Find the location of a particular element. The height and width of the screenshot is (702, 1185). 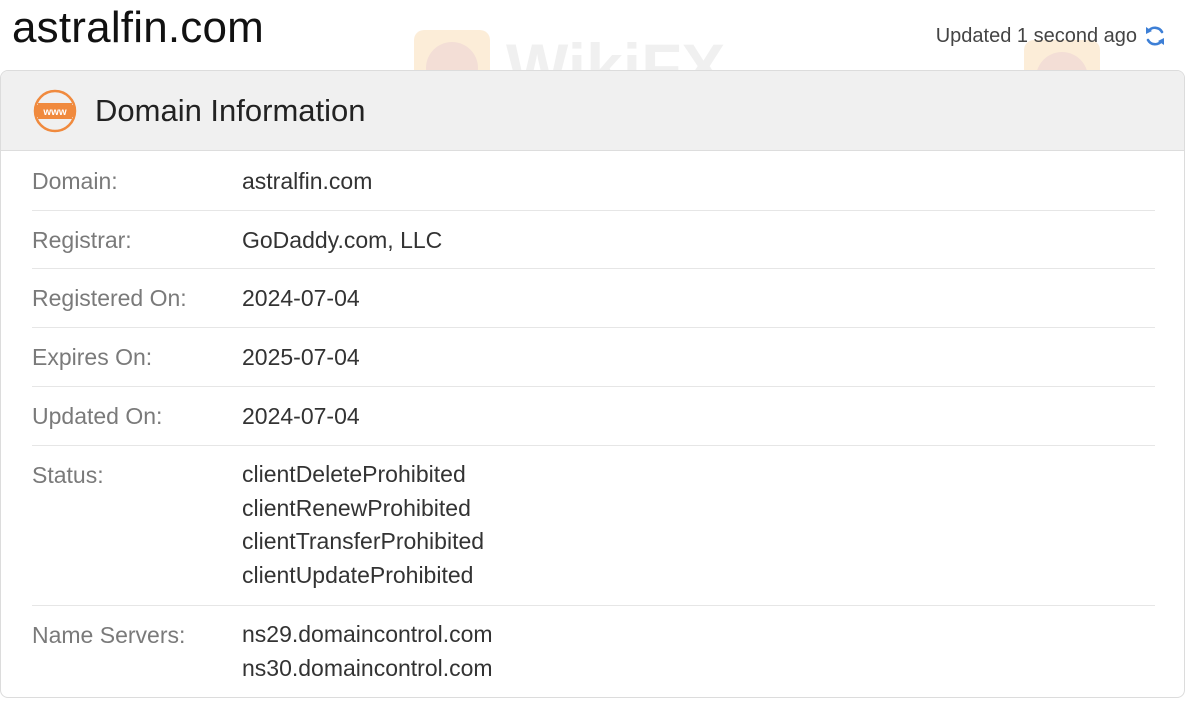

row-updated-on: Updated On: 2024-07-04 is located at coordinates (593, 416).